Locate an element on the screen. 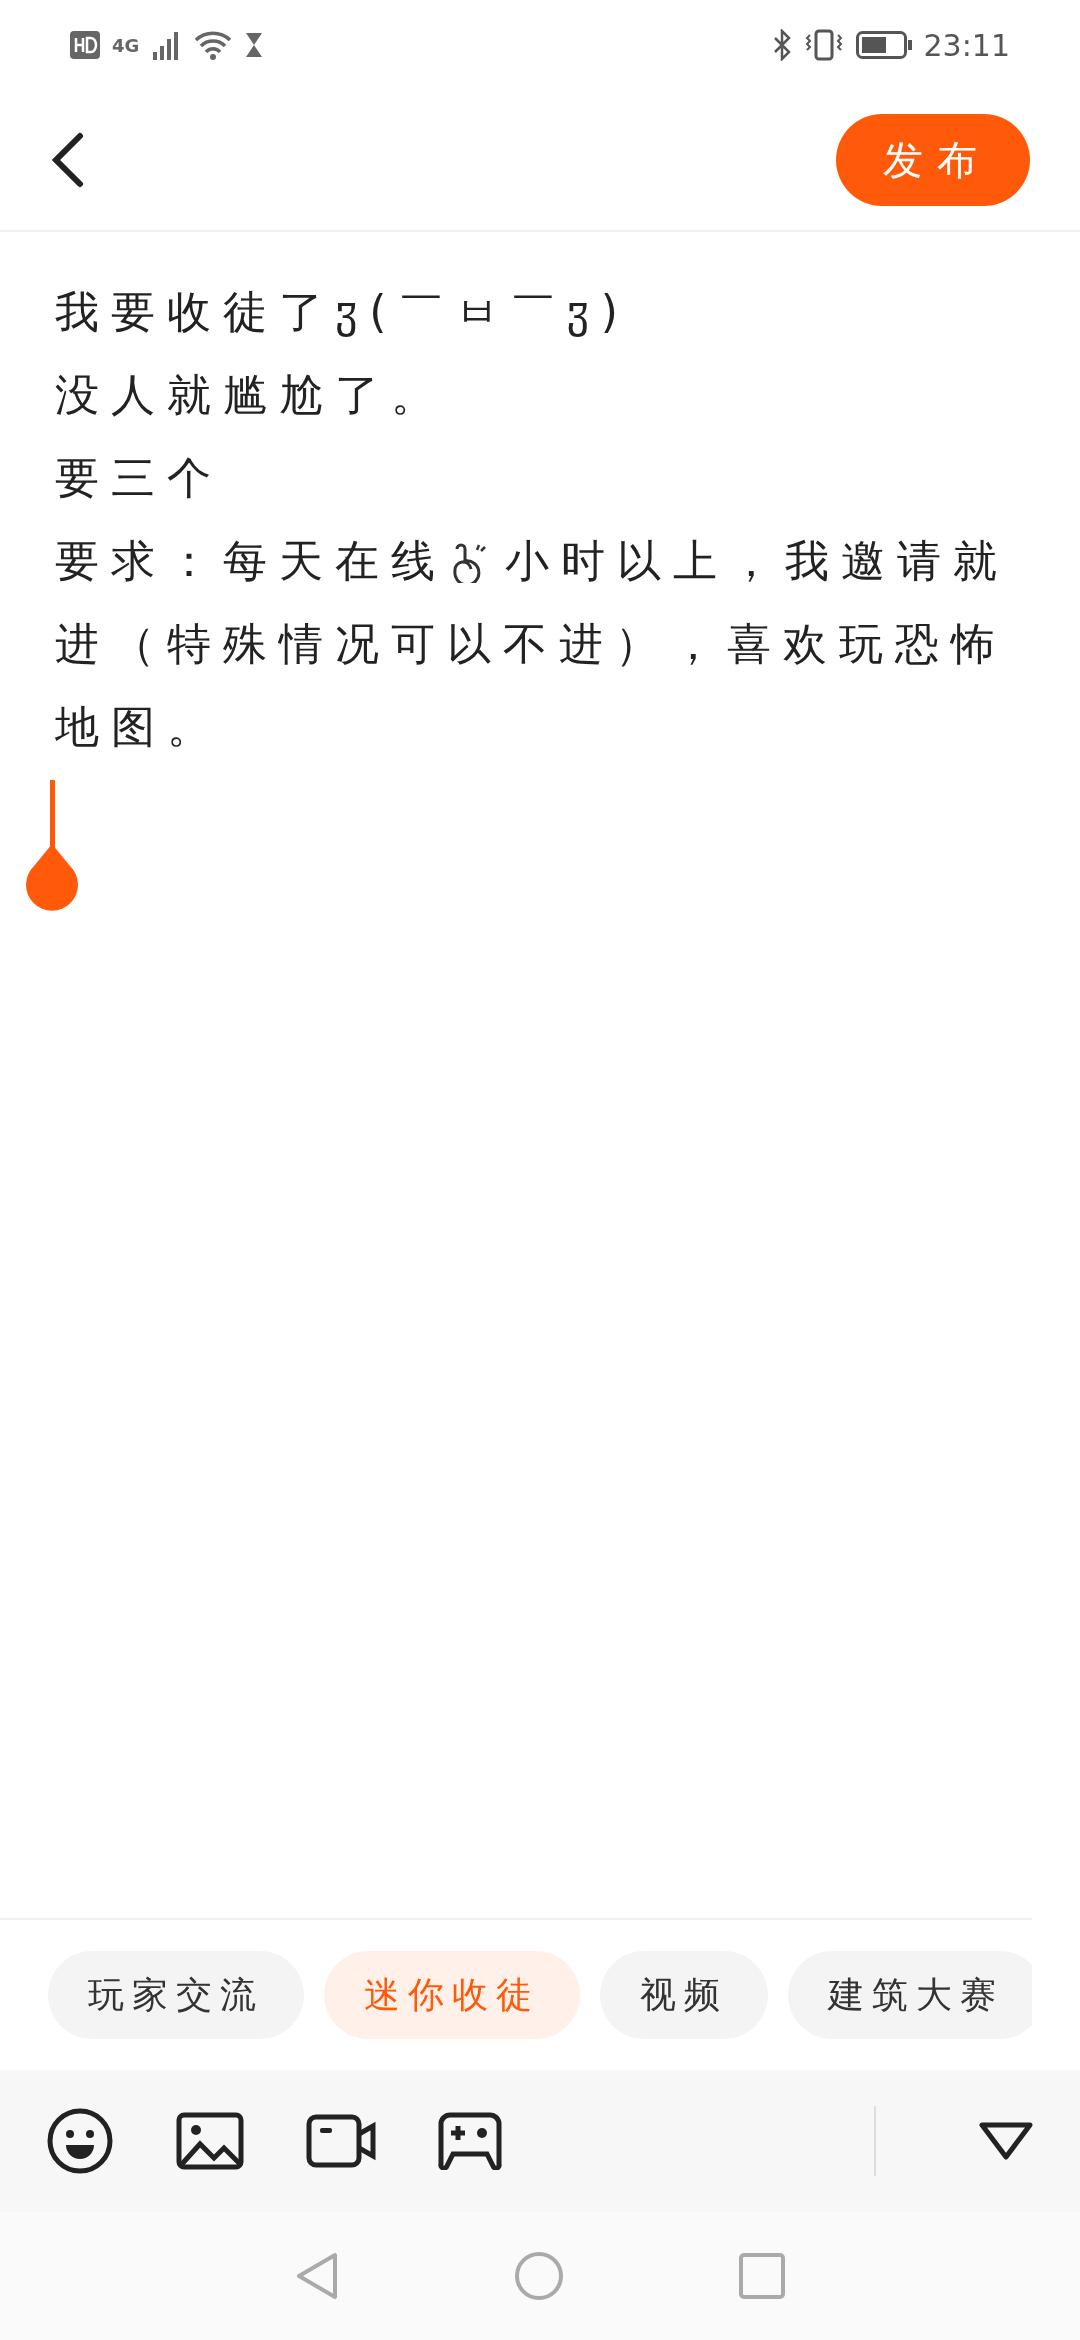 This screenshot has width=1080, height=2340. topic-chip: 视频 is located at coordinates (684, 1995).